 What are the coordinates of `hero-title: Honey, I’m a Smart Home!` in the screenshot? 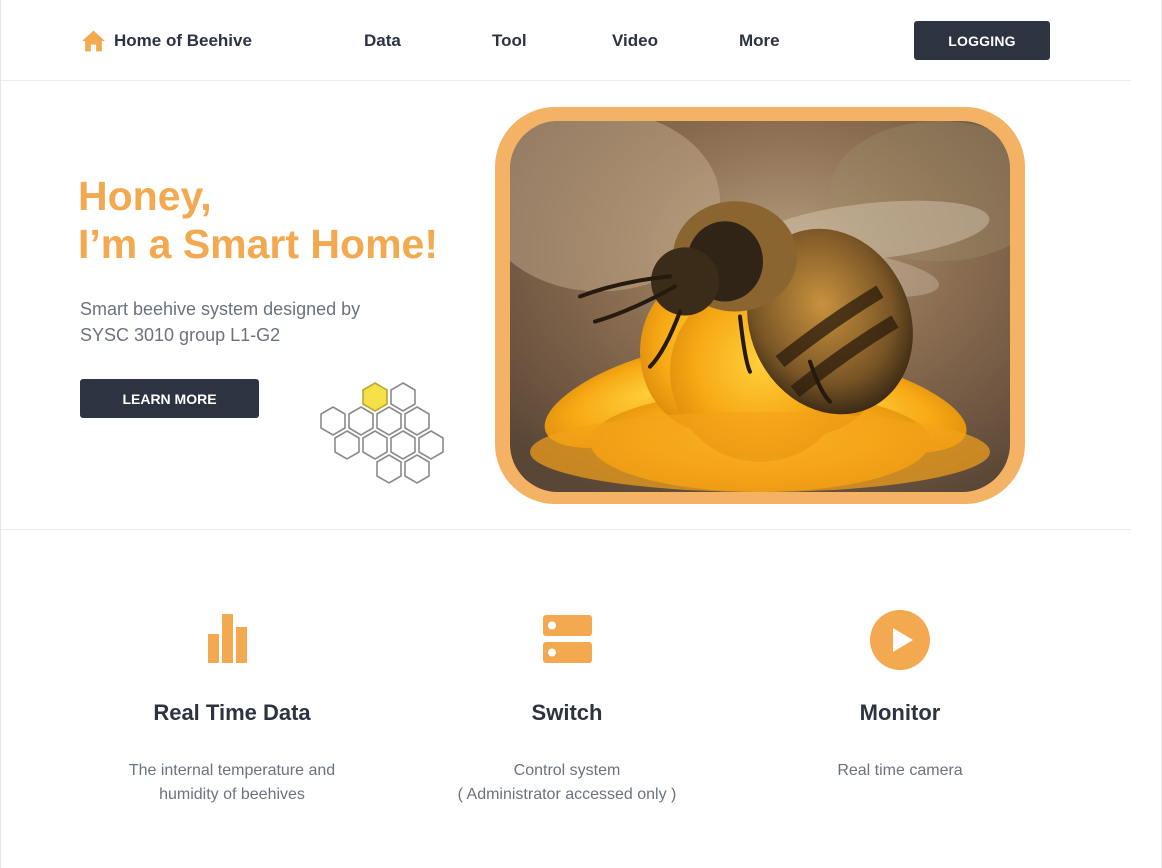 It's located at (258, 220).